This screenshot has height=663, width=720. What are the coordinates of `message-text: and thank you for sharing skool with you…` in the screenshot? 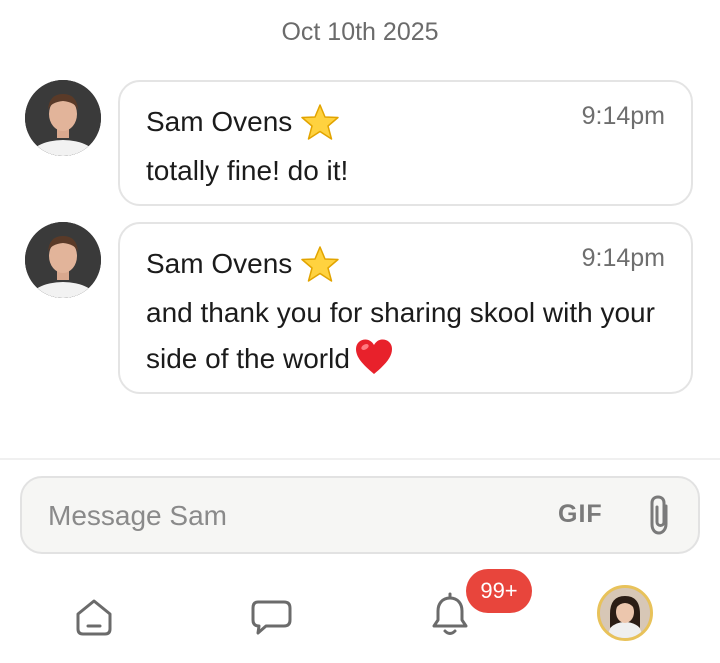 It's located at (400, 335).